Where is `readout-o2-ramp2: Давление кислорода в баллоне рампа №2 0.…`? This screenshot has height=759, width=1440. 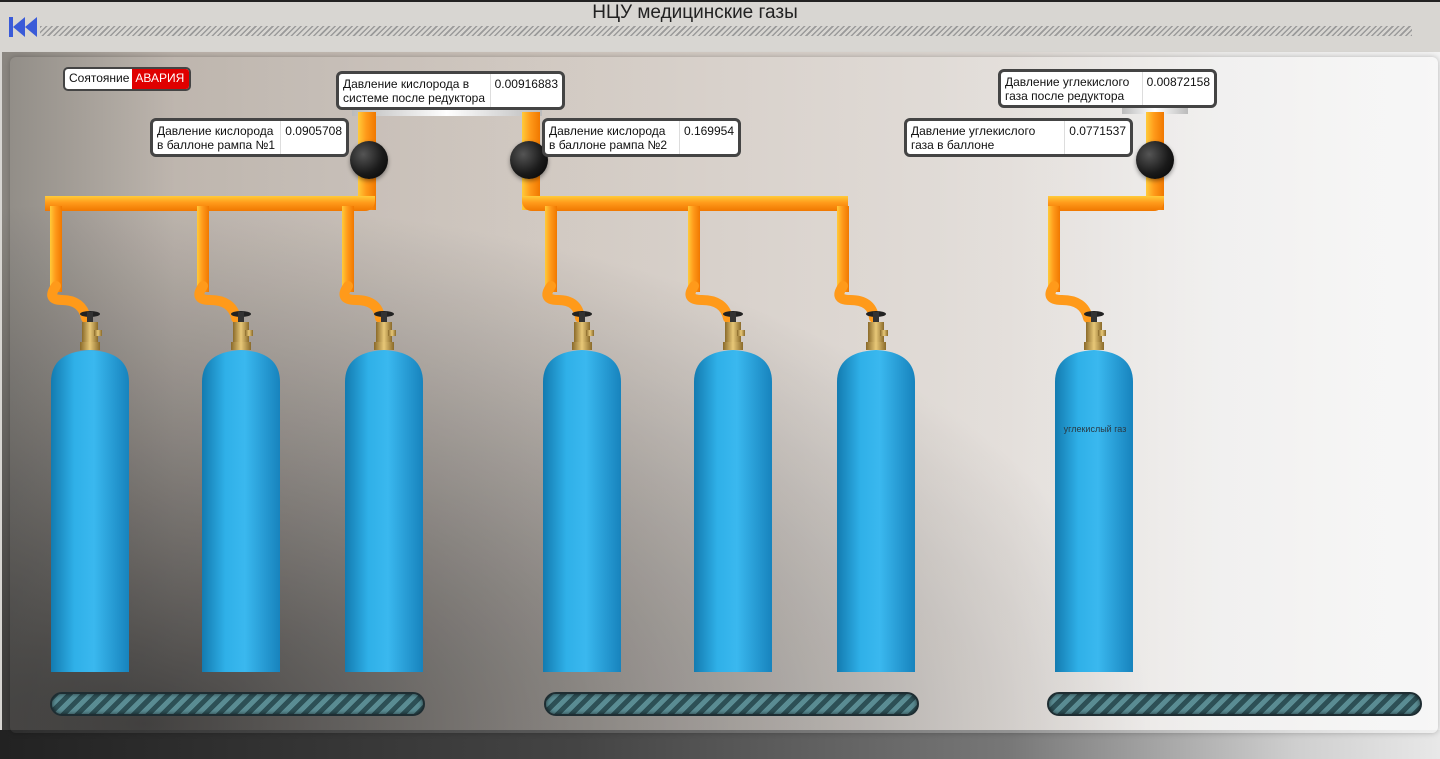
readout-o2-ramp2: Давление кислорода в баллоне рампа №2 0.… is located at coordinates (641, 137).